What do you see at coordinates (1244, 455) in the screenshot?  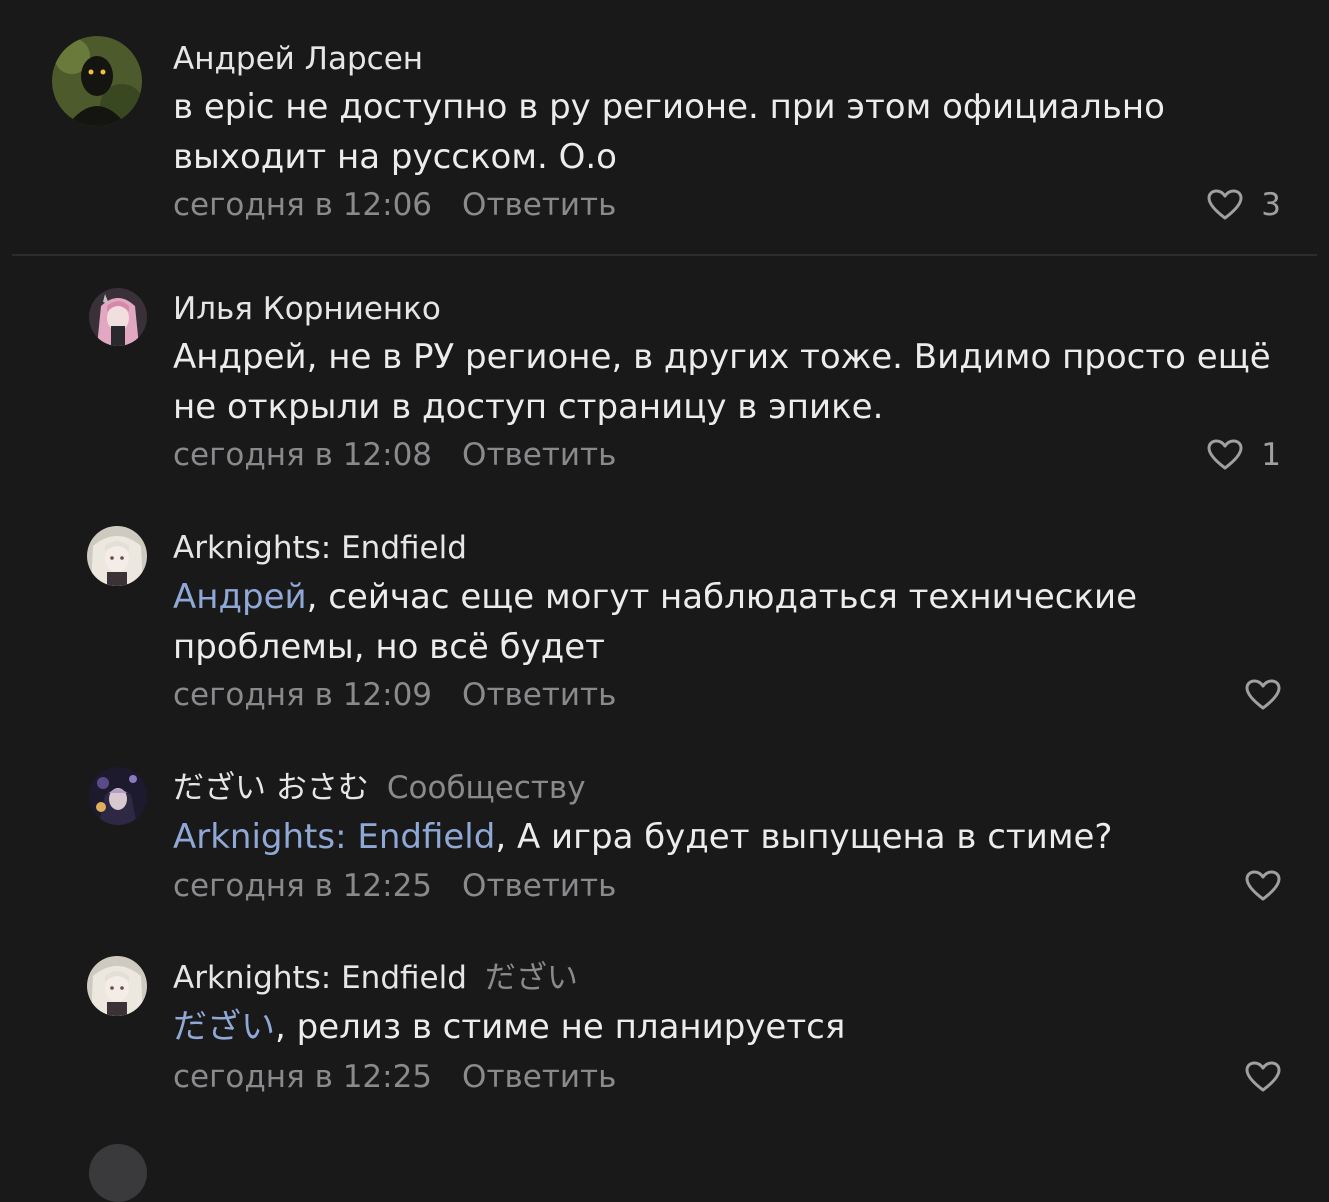 I see `like-button: 1` at bounding box center [1244, 455].